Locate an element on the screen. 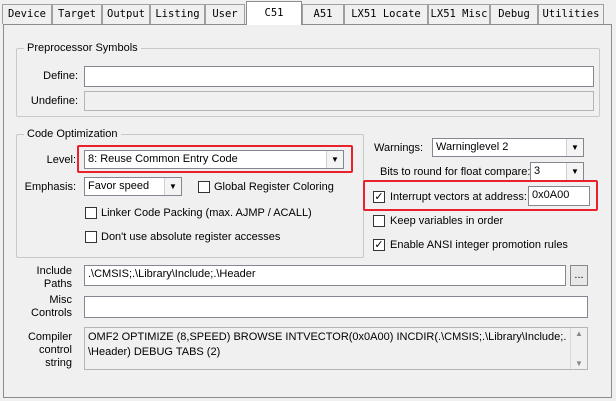  ansi-promotion-checkbox: ✓ is located at coordinates (379, 245).